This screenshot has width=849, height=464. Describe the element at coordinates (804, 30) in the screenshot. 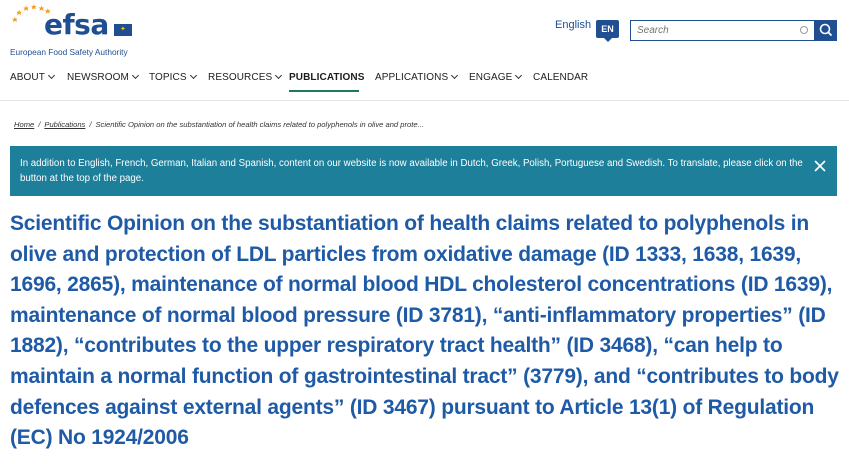

I see `clear-icon` at that location.